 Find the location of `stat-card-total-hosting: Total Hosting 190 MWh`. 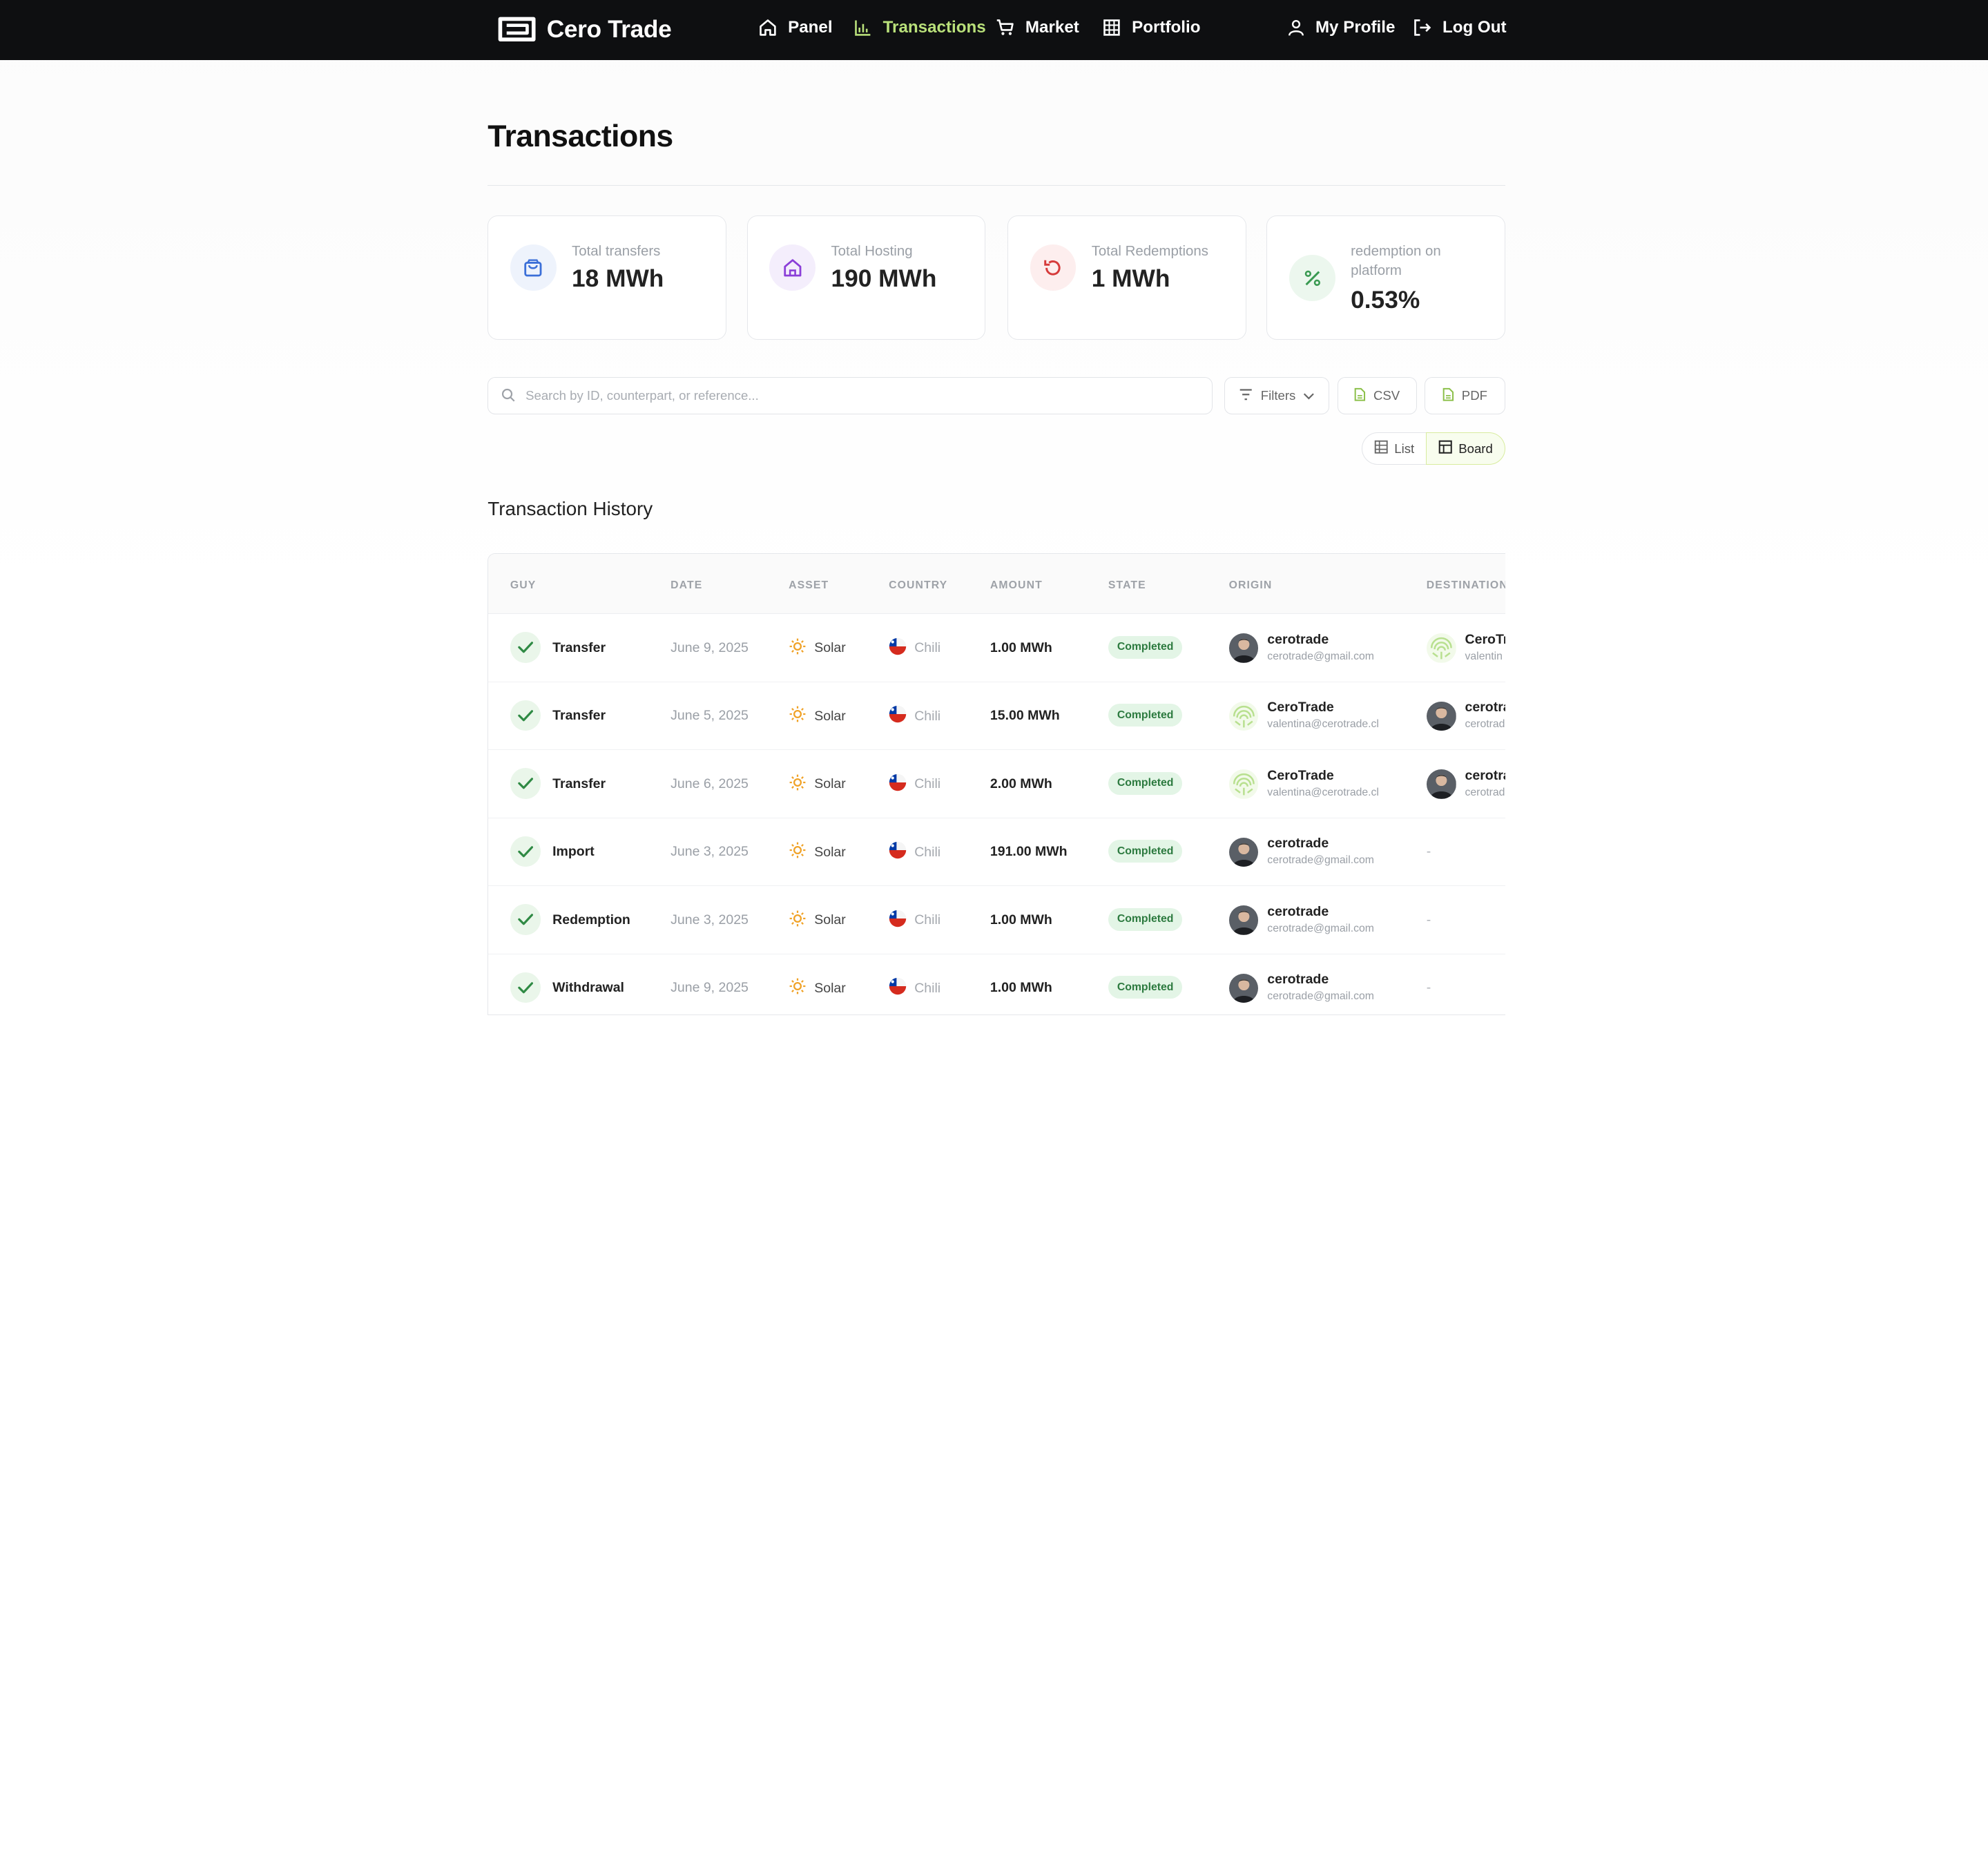

stat-card-total-hosting: Total Hosting 190 MWh is located at coordinates (866, 277).